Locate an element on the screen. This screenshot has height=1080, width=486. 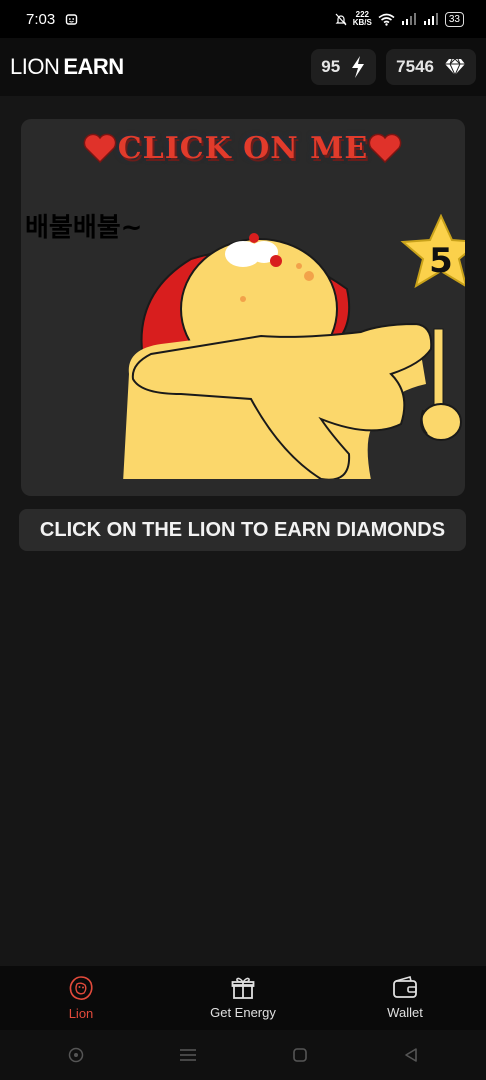
header-stats: 95 7546 is located at coordinates (393, 67).